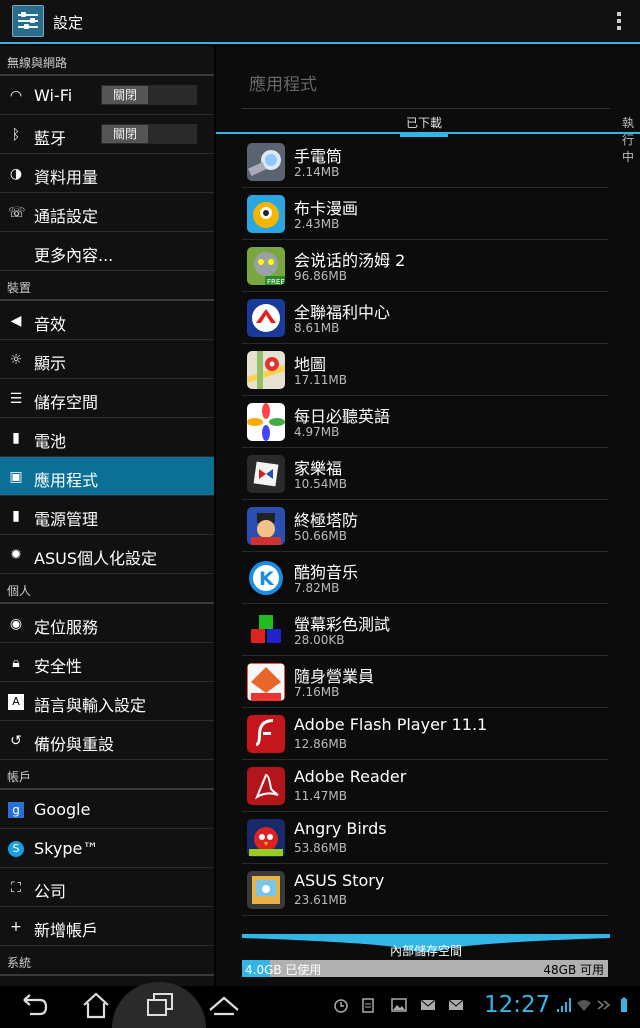  I want to click on sidebar-item-label: 資料用量, so click(66, 177).